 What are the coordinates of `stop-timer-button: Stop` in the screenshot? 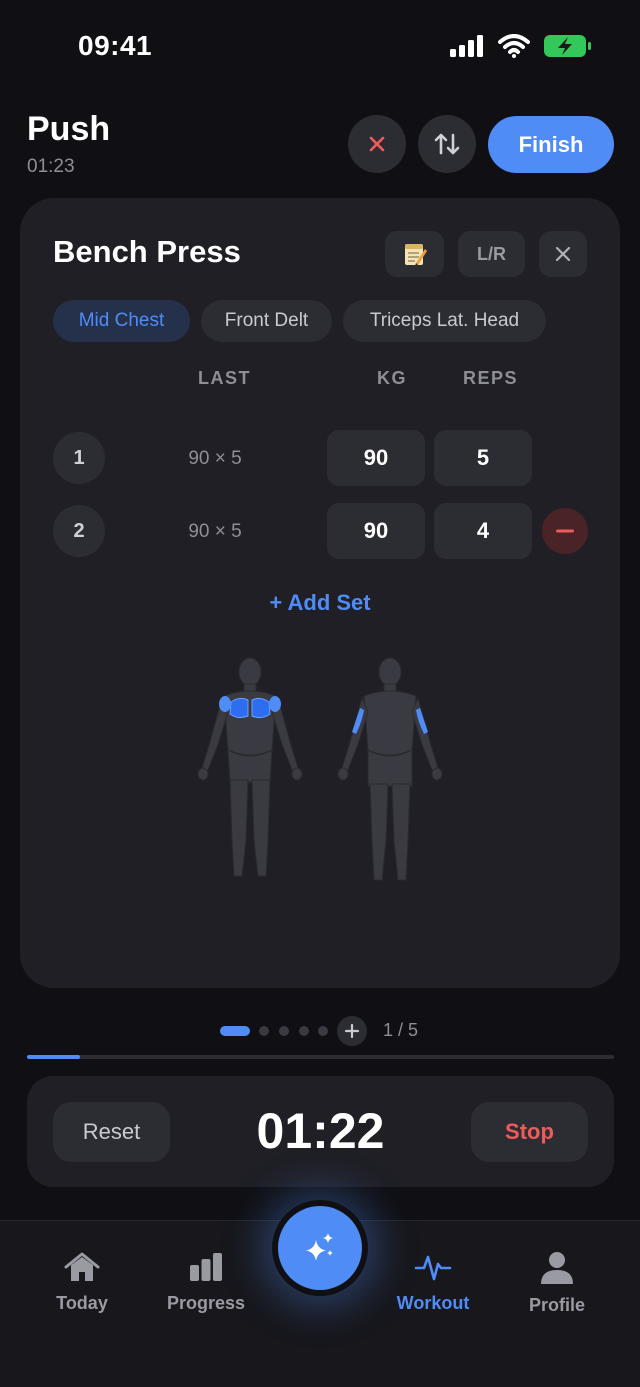 It's located at (529, 1132).